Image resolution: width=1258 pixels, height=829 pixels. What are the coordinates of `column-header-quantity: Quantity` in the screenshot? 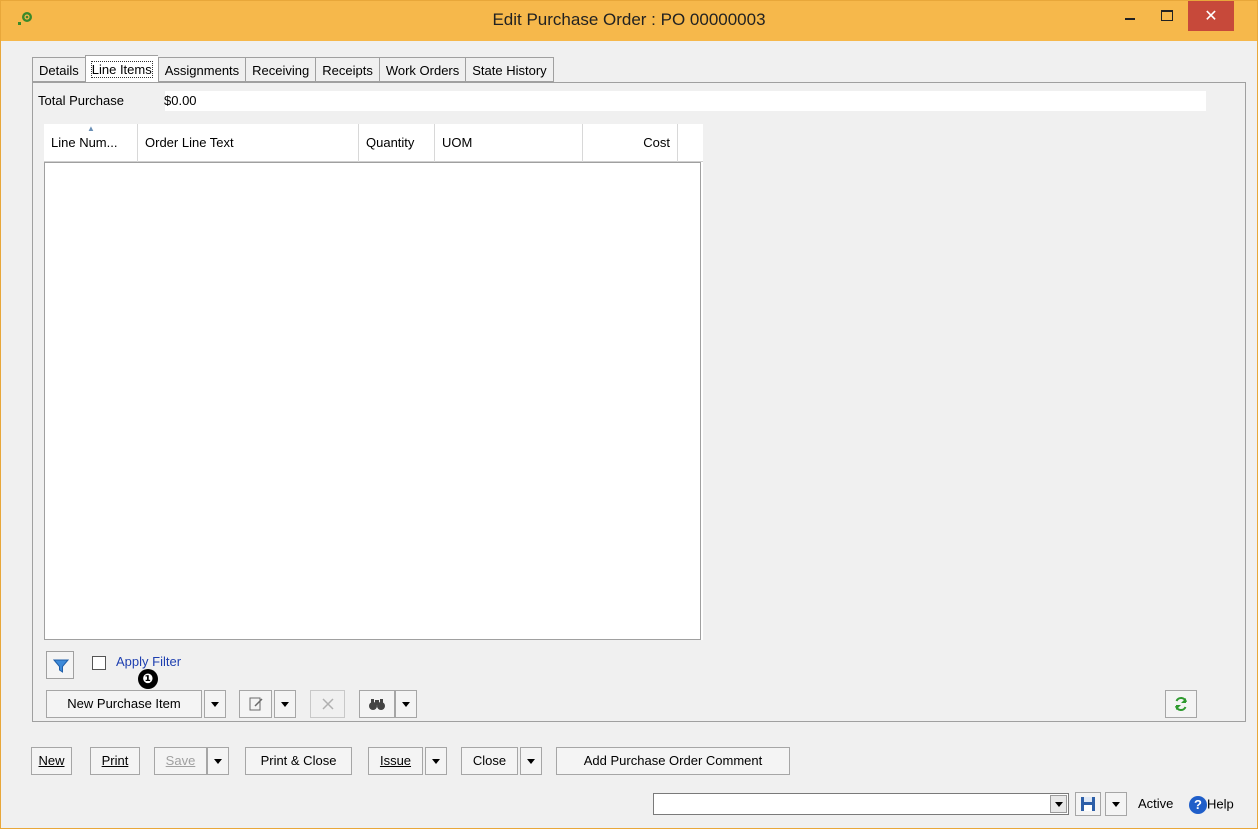 It's located at (397, 143).